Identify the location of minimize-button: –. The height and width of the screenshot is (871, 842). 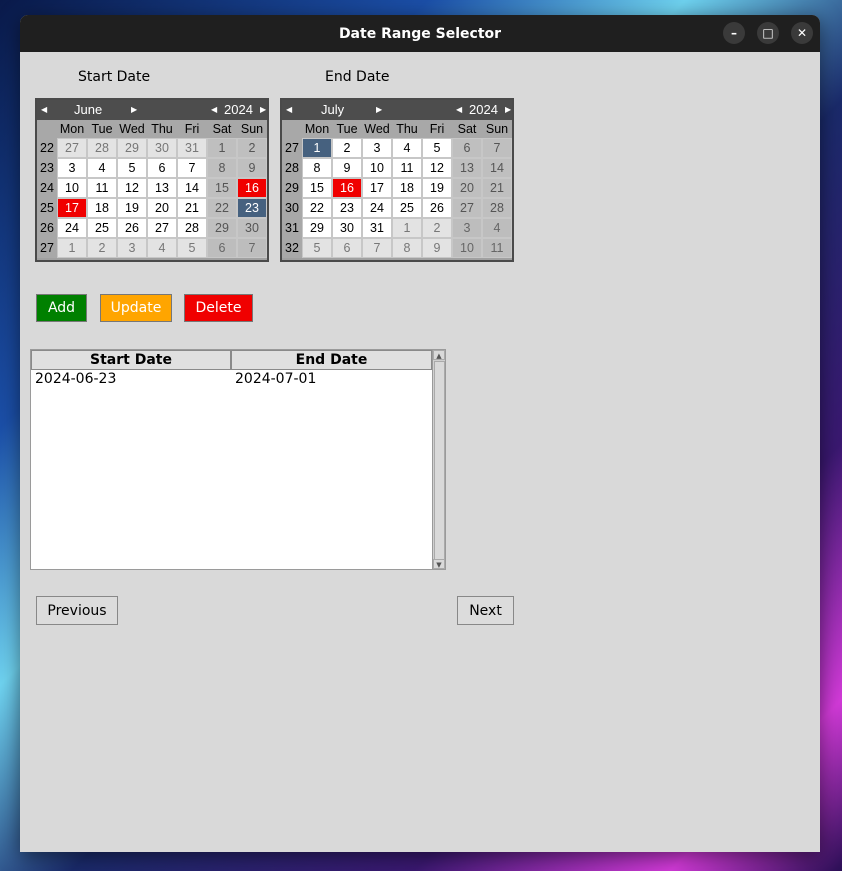
(734, 33).